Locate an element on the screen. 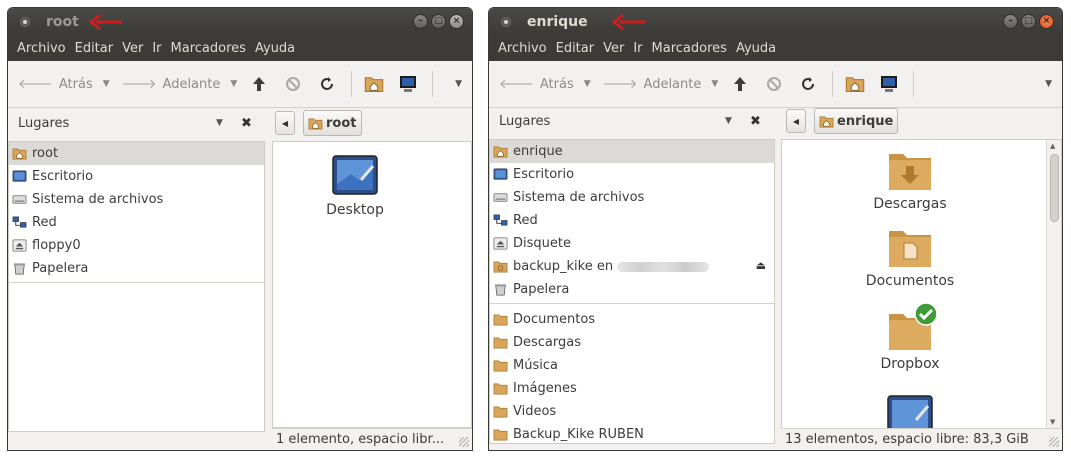 This screenshot has width=1071, height=458. arrow-up-icon is located at coordinates (259, 84).